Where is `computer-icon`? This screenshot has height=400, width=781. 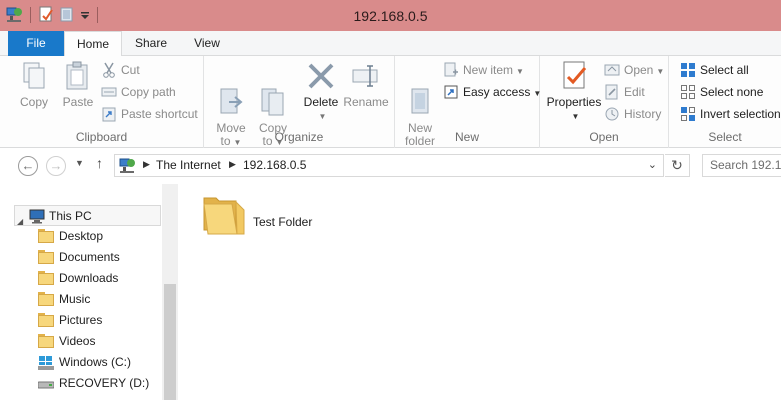
computer-icon is located at coordinates (37, 216).